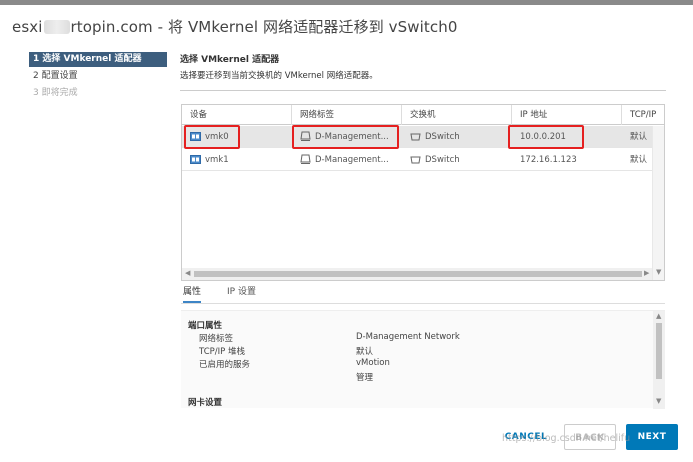 The image size is (693, 462). What do you see at coordinates (567, 115) in the screenshot?
I see `column-header-ip: IP 地址` at bounding box center [567, 115].